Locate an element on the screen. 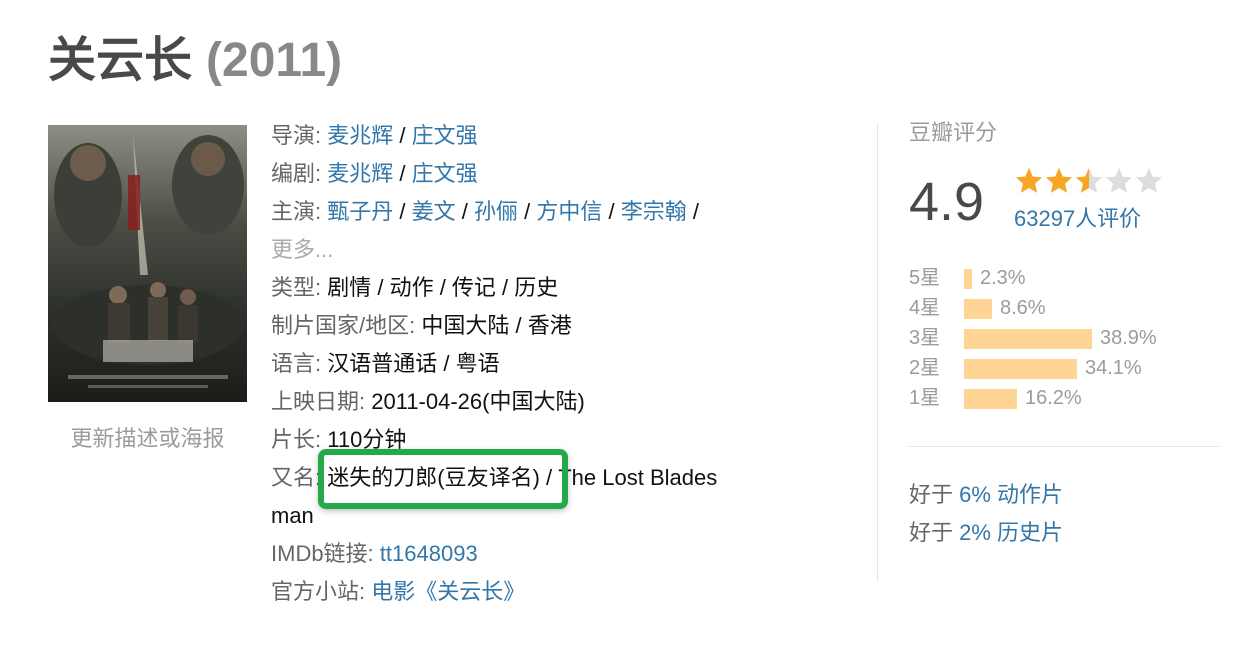  release-row: 上映日期: 2011-04-26(中国大陆) is located at coordinates (531, 402).